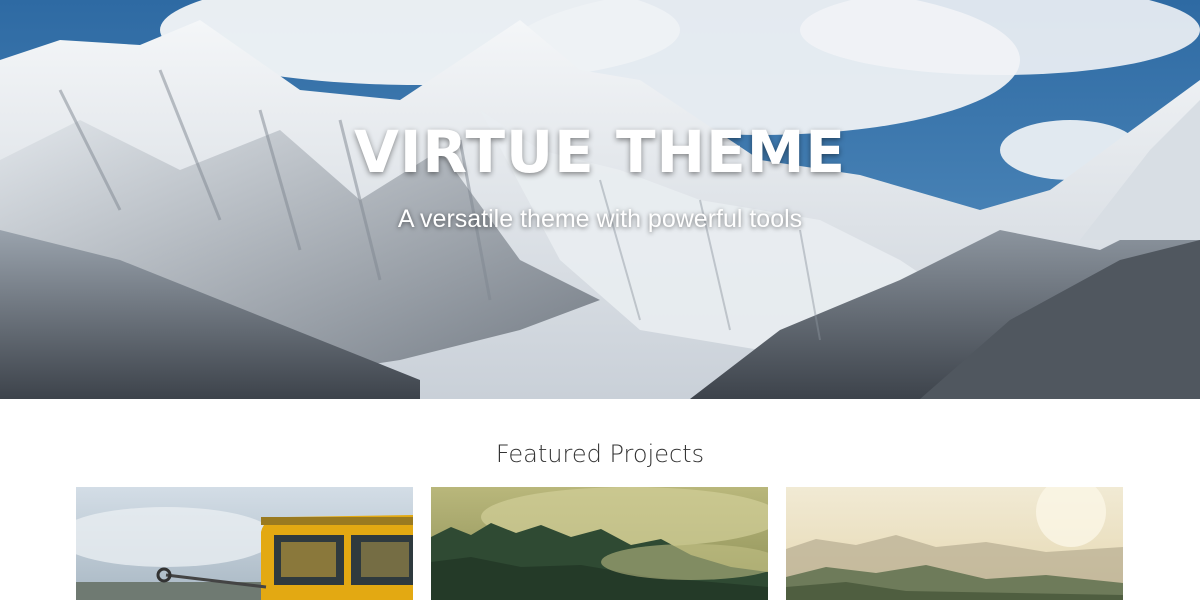  I want to click on project-card-forest, so click(599, 543).